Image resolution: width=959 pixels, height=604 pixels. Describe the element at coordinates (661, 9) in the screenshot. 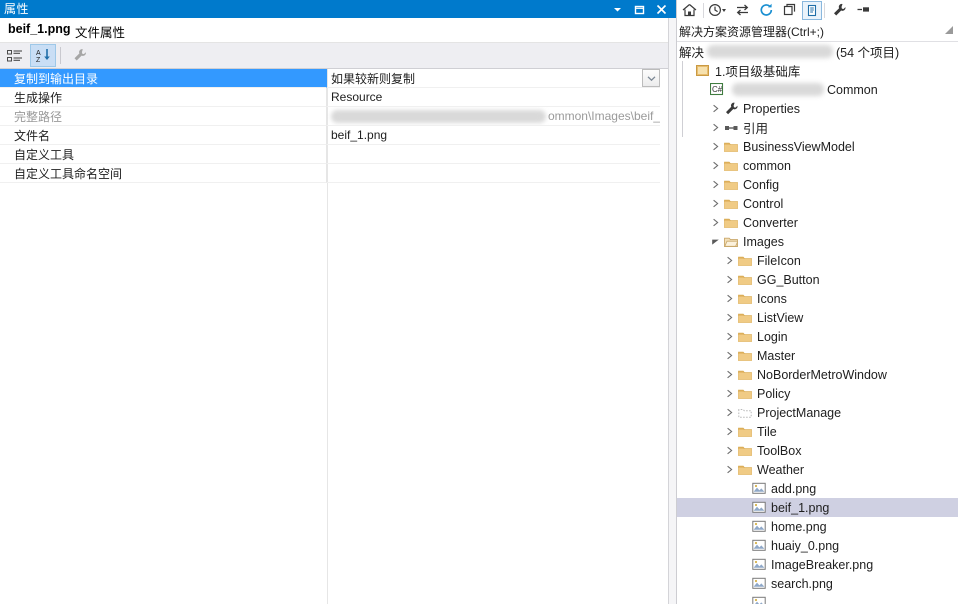

I see `window-close-button` at that location.